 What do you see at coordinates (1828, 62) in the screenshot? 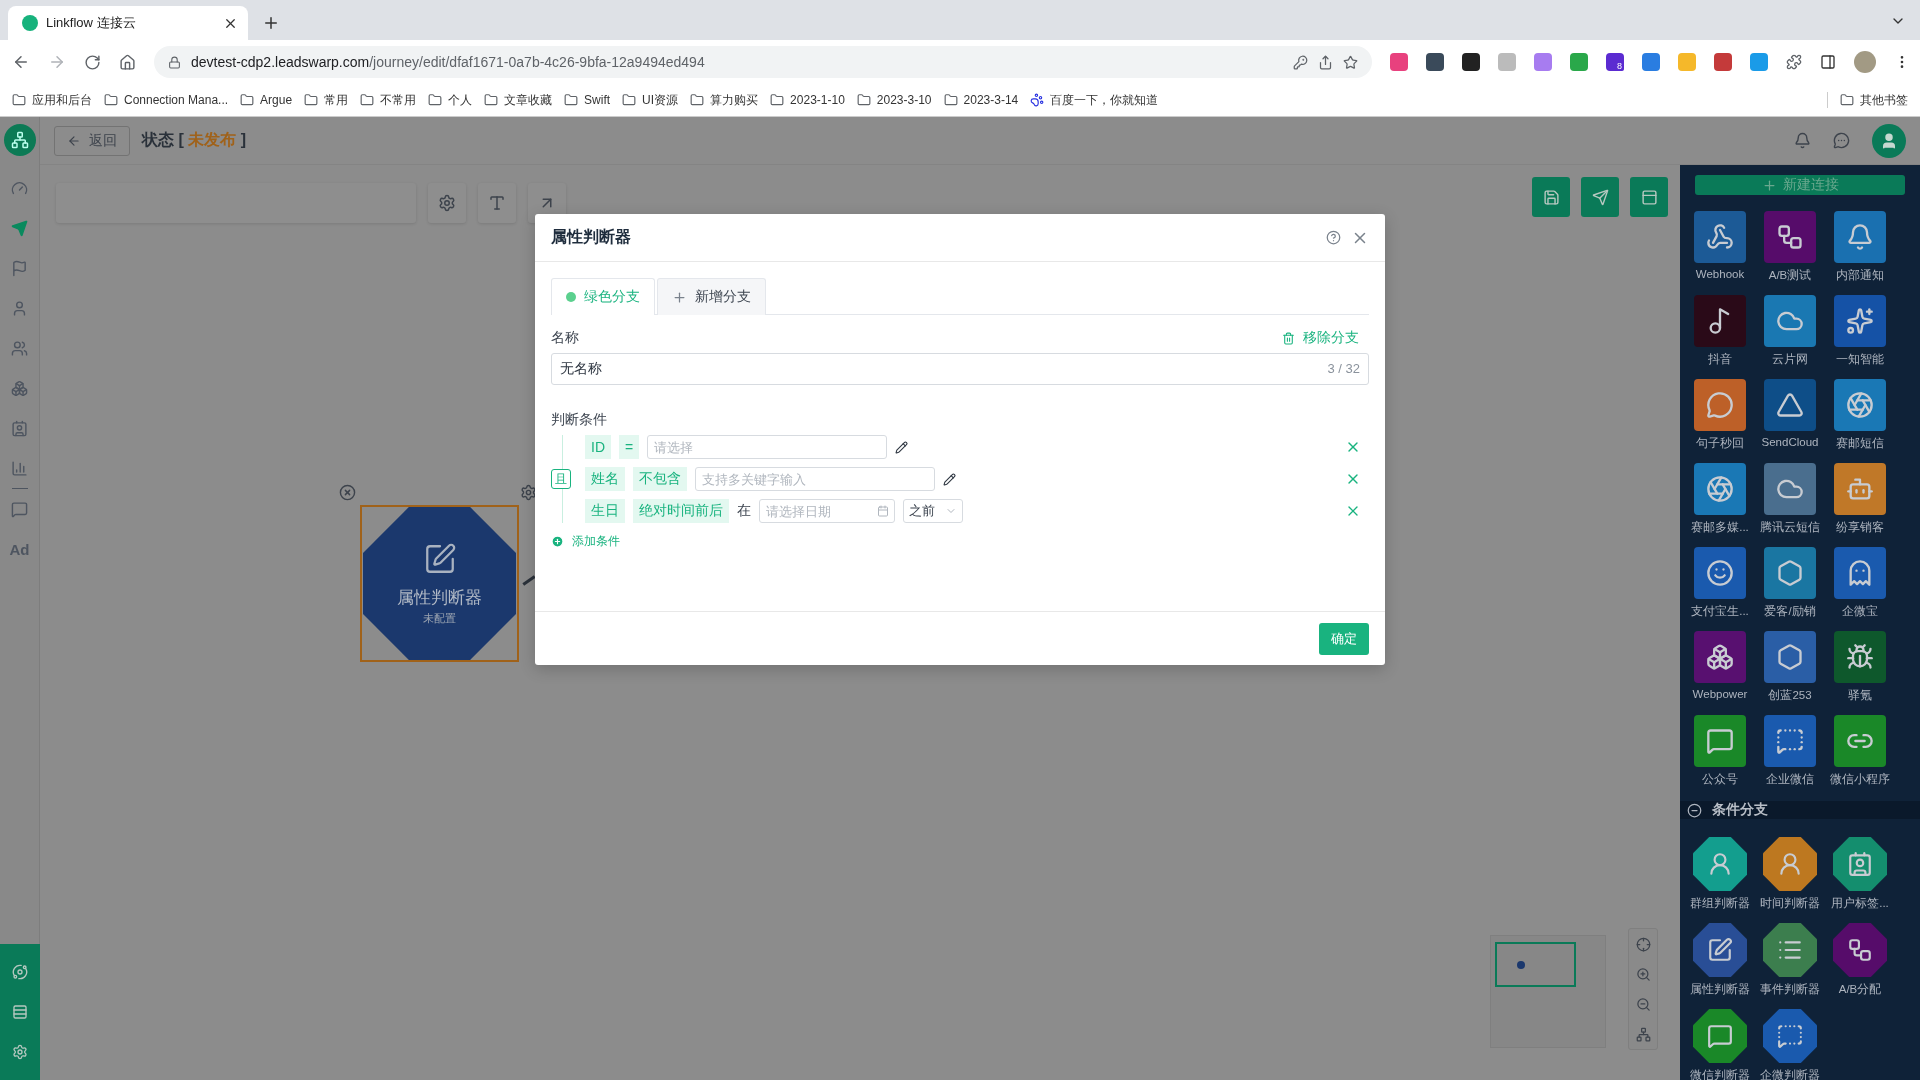
I see `side-panel-icon` at bounding box center [1828, 62].